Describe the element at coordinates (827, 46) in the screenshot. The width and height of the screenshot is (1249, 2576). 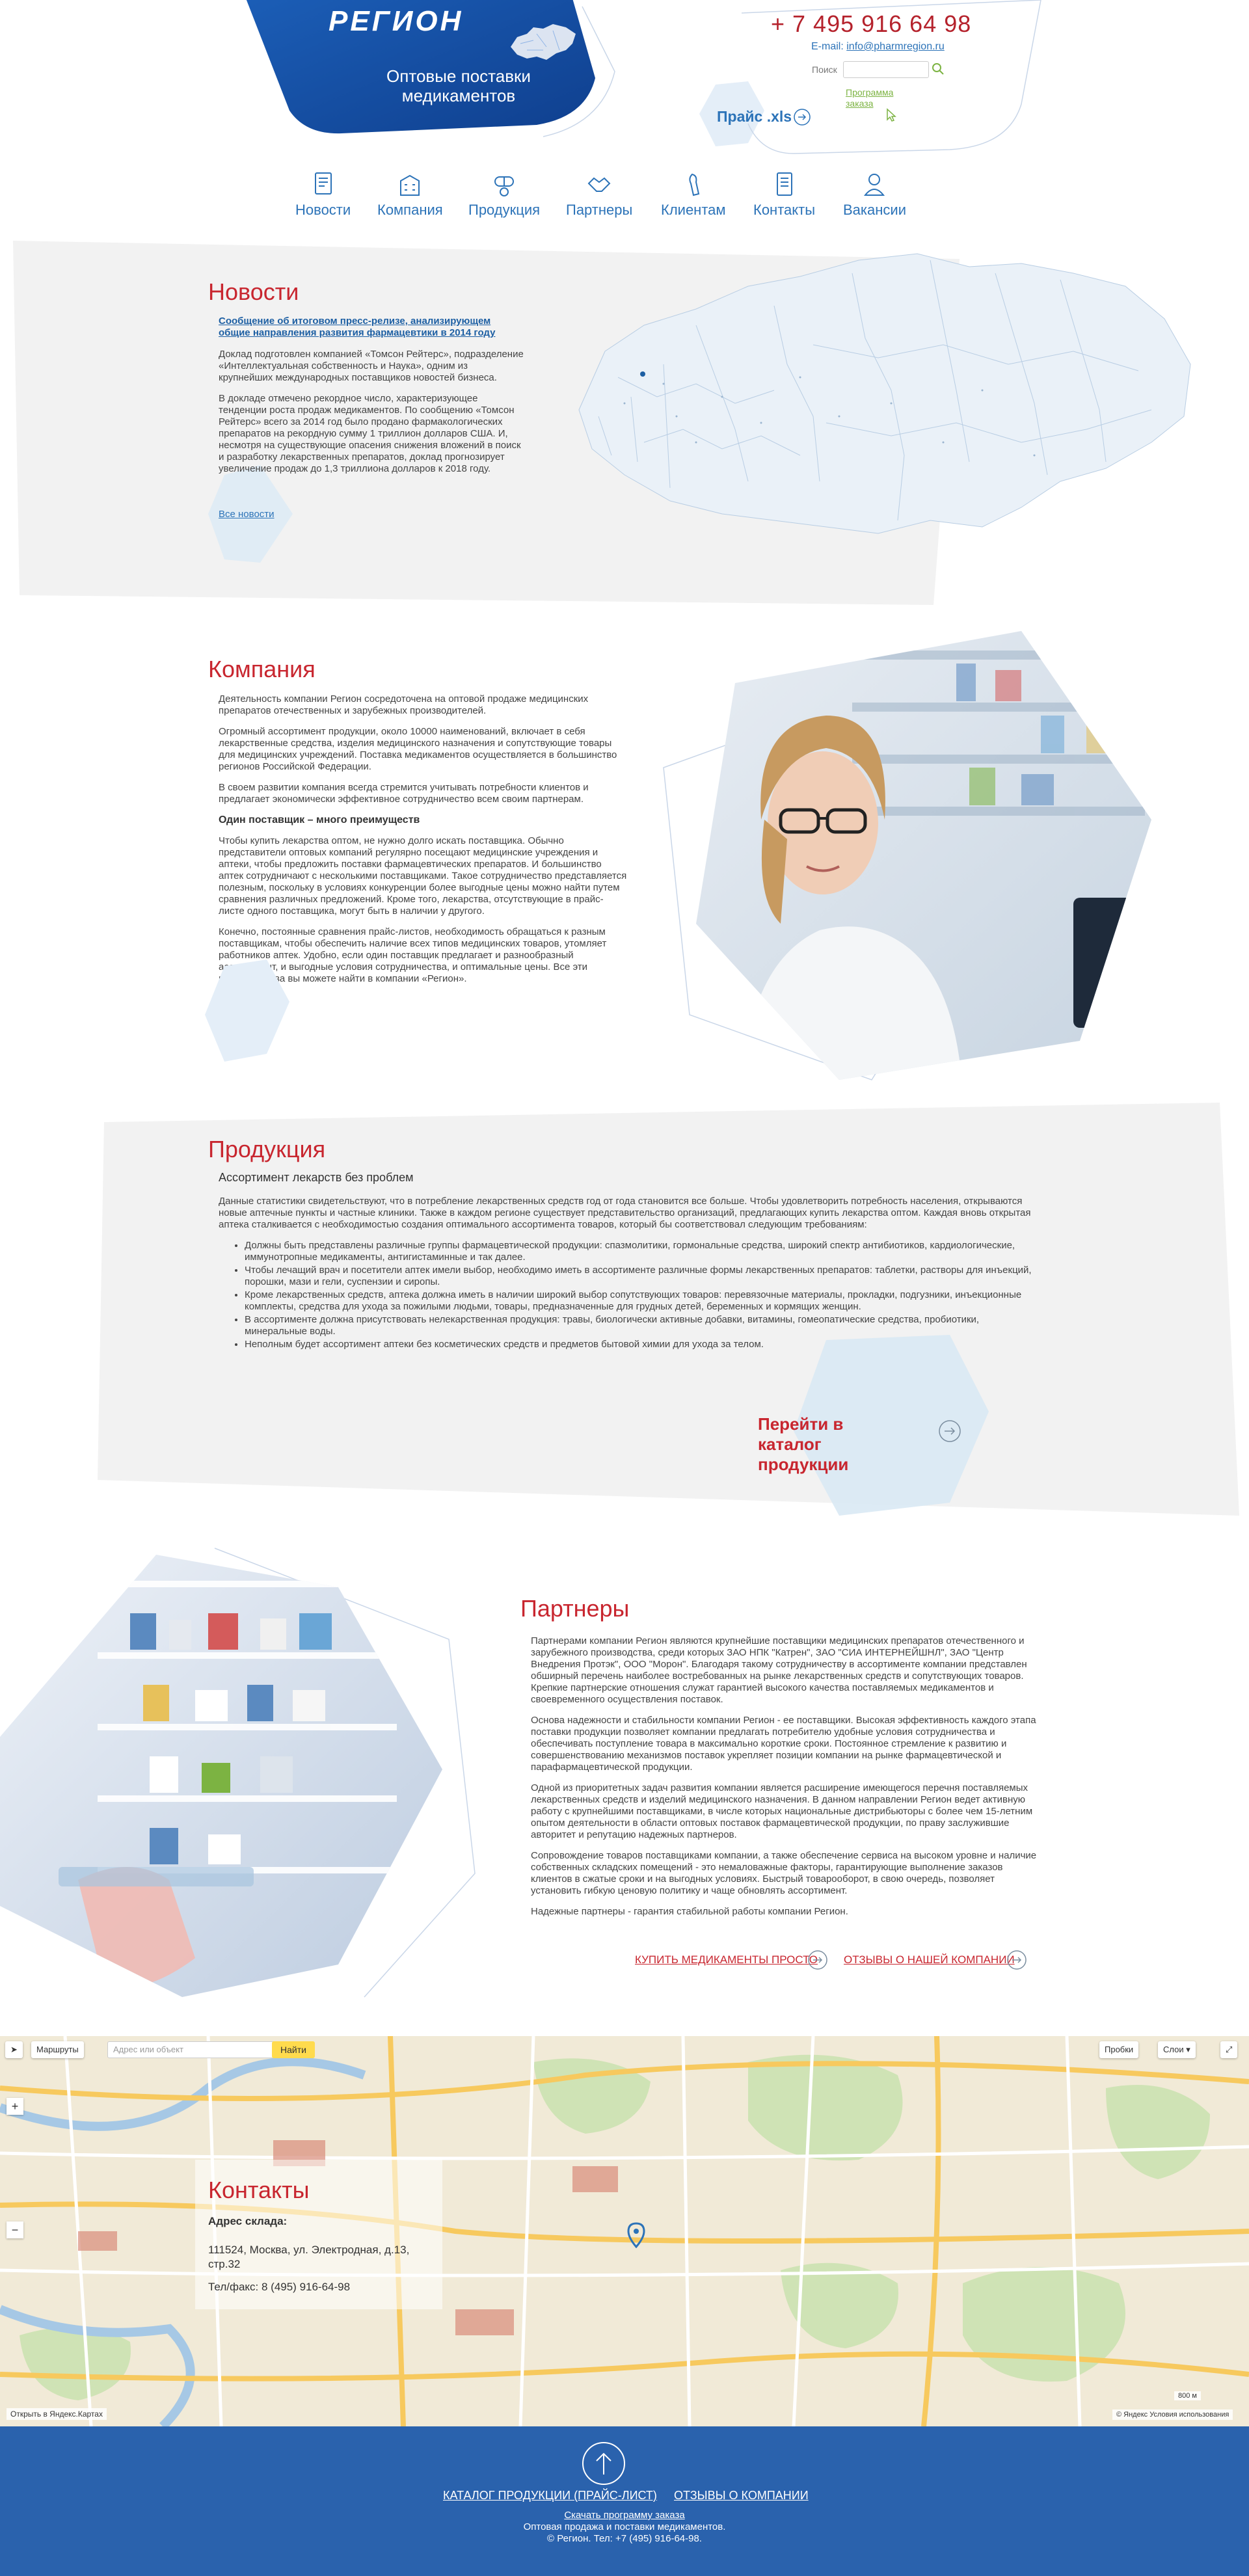
I see `email-label: E-mail:` at that location.